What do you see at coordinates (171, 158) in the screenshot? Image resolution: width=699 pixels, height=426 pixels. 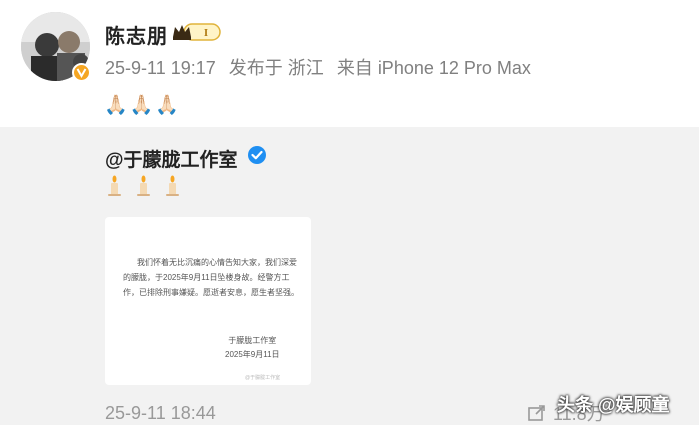 I see `repost-author: @于朦胧工作室` at bounding box center [171, 158].